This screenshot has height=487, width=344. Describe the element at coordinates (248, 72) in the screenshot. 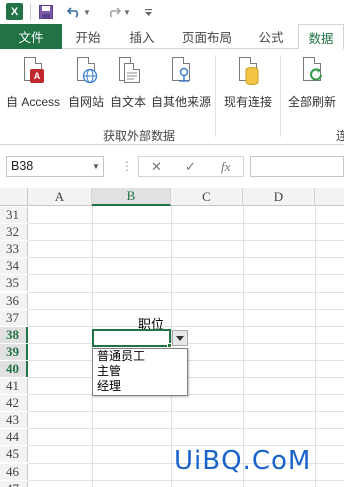

I see `existing-connections-icon` at that location.